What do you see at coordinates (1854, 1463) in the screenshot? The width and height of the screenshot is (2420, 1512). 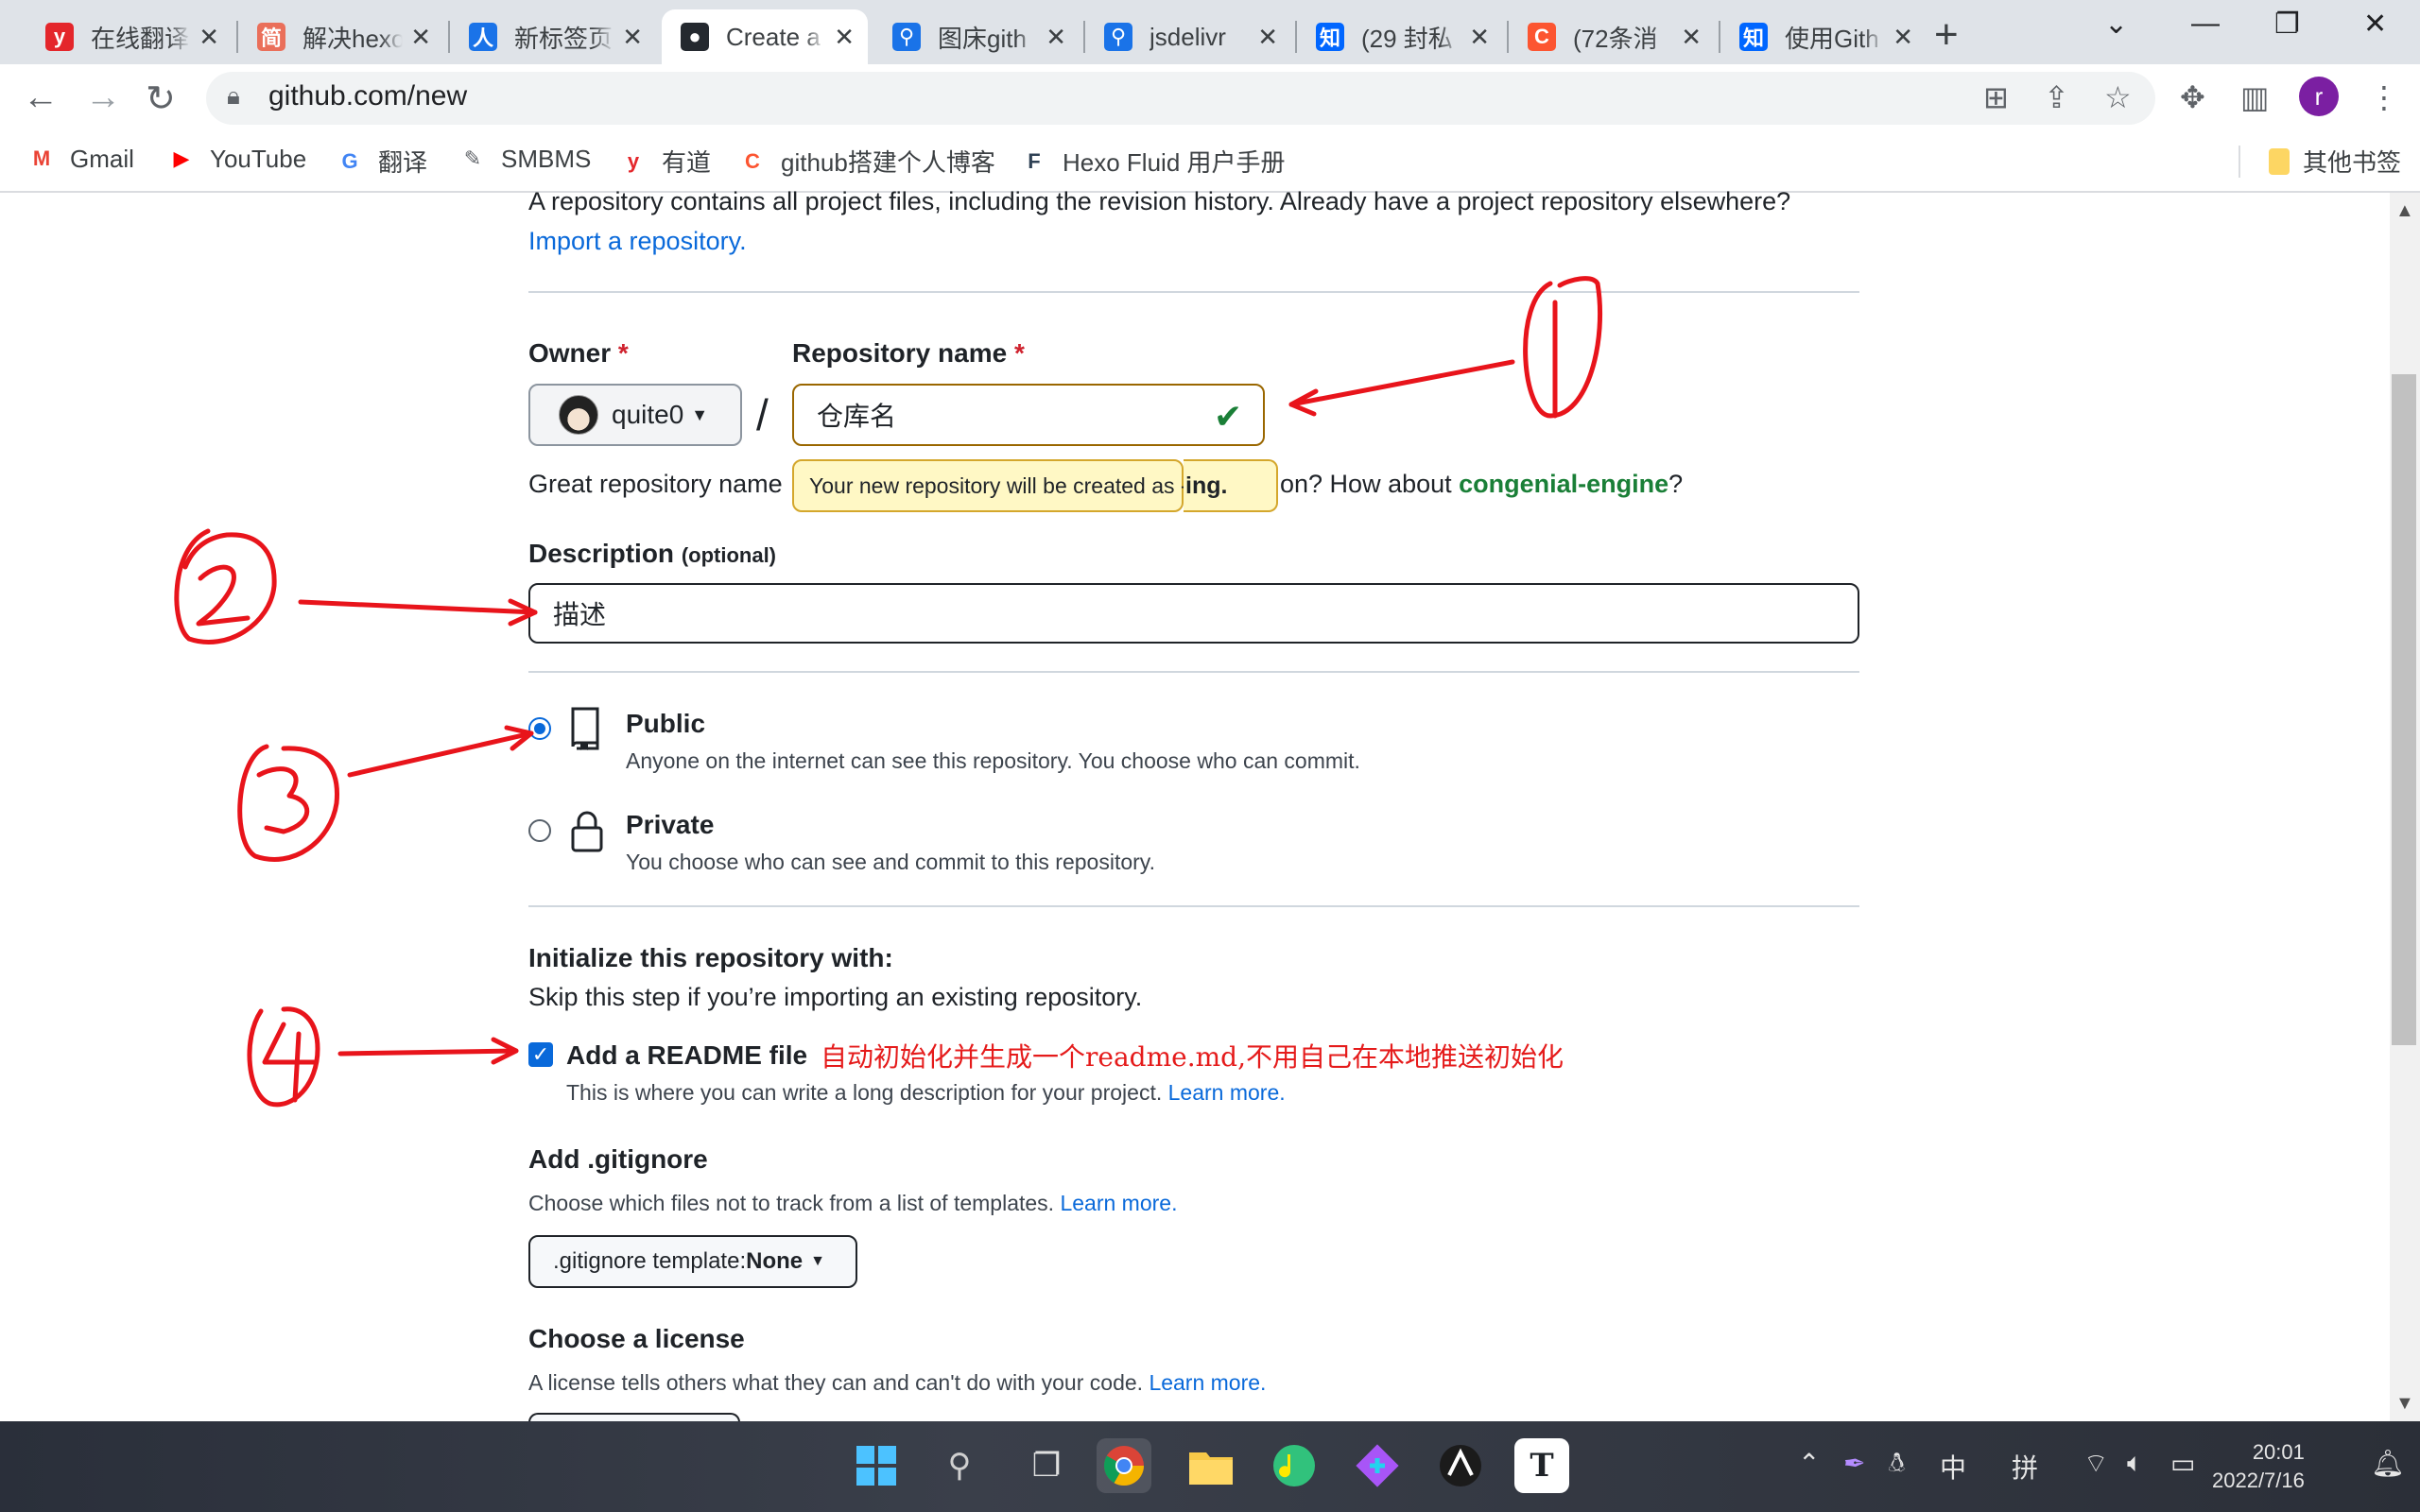 I see `feather-icon: ✒` at bounding box center [1854, 1463].